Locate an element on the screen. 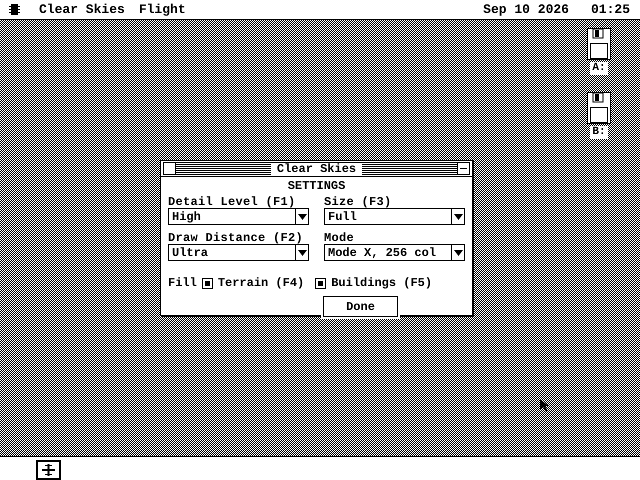 This screenshot has height=480, width=640. menu-date: Sep 10 2026 is located at coordinates (526, 9).